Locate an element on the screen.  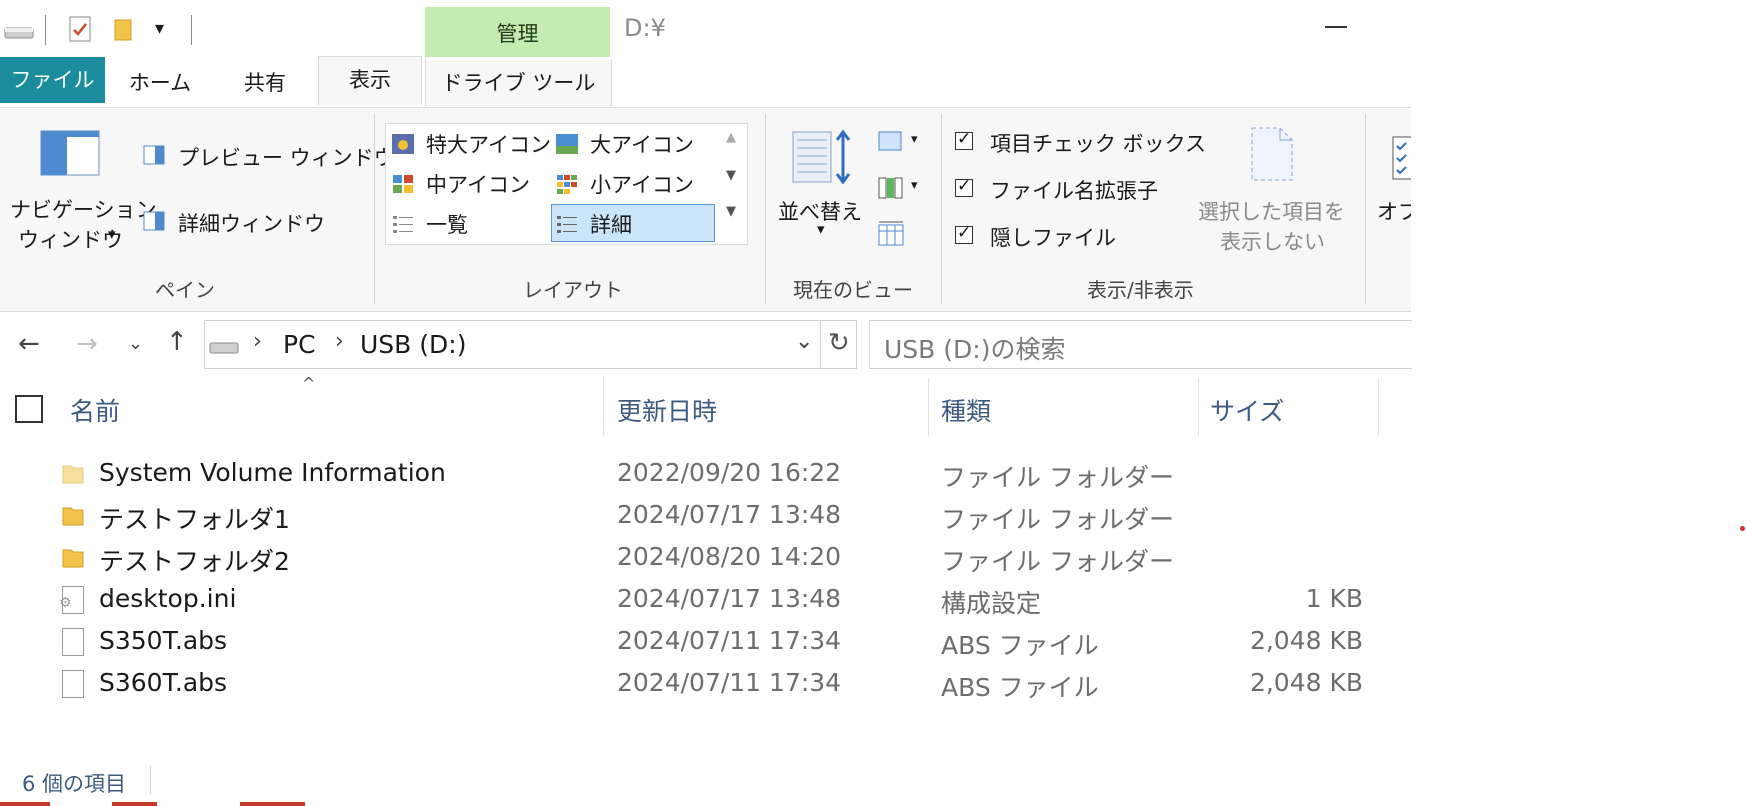
breadcrumb-pc: PC is located at coordinates (299, 344).